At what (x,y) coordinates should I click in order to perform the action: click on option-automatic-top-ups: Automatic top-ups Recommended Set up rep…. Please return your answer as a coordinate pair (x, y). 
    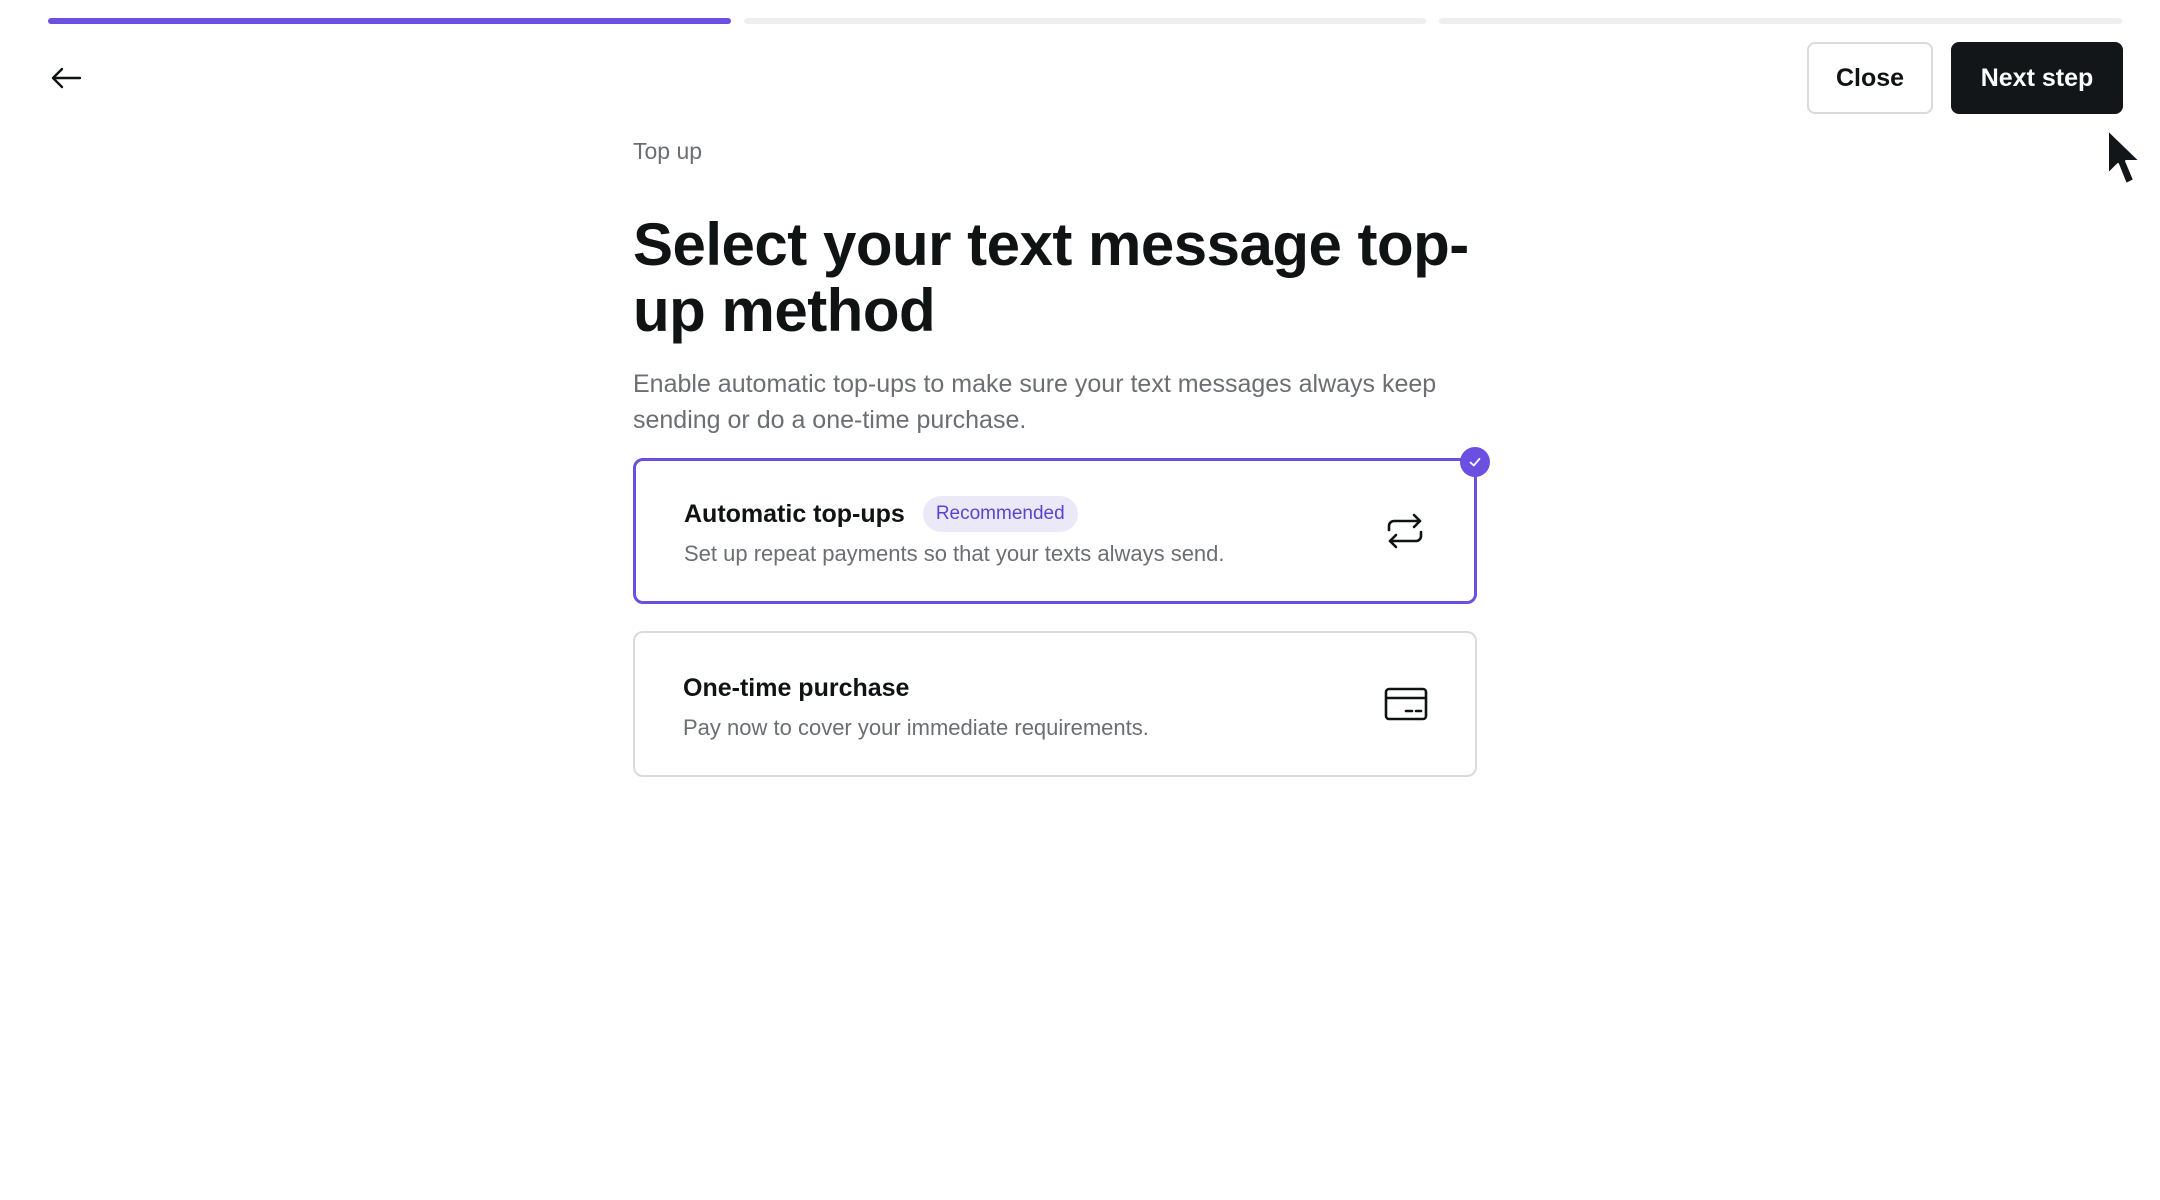
    Looking at the image, I should click on (1061, 525).